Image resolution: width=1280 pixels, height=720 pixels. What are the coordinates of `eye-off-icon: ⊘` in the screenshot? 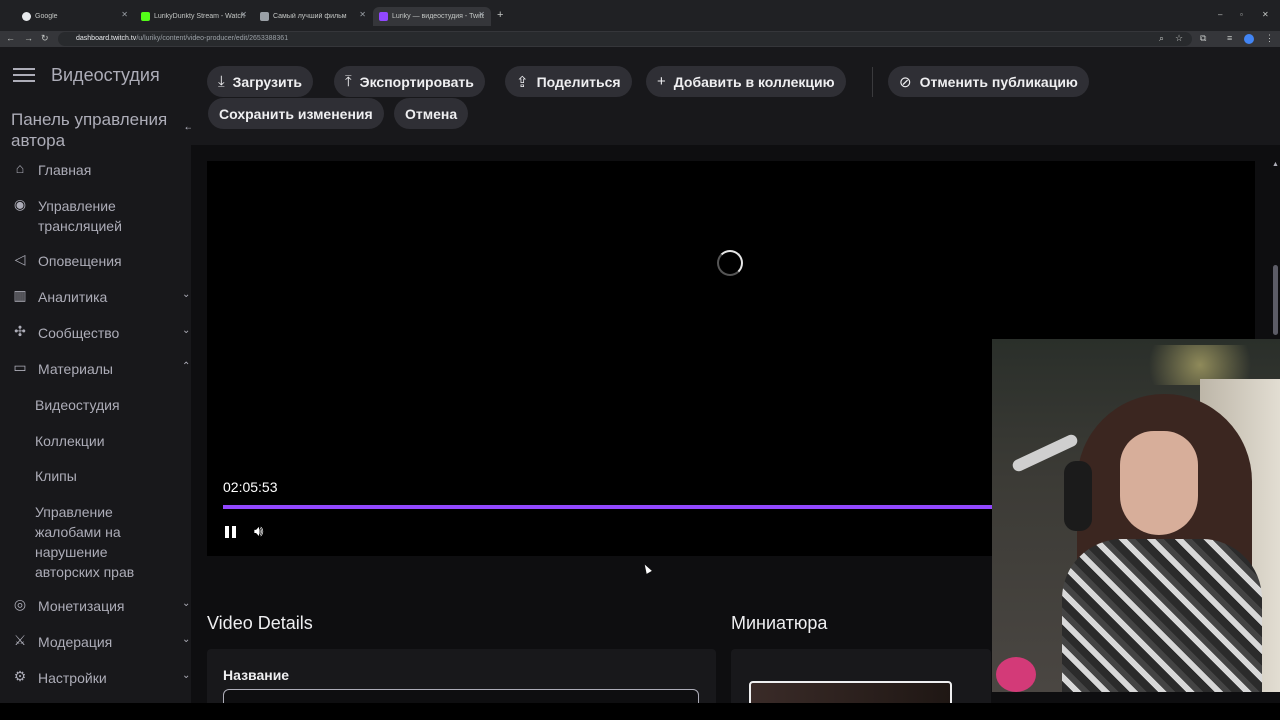 It's located at (905, 82).